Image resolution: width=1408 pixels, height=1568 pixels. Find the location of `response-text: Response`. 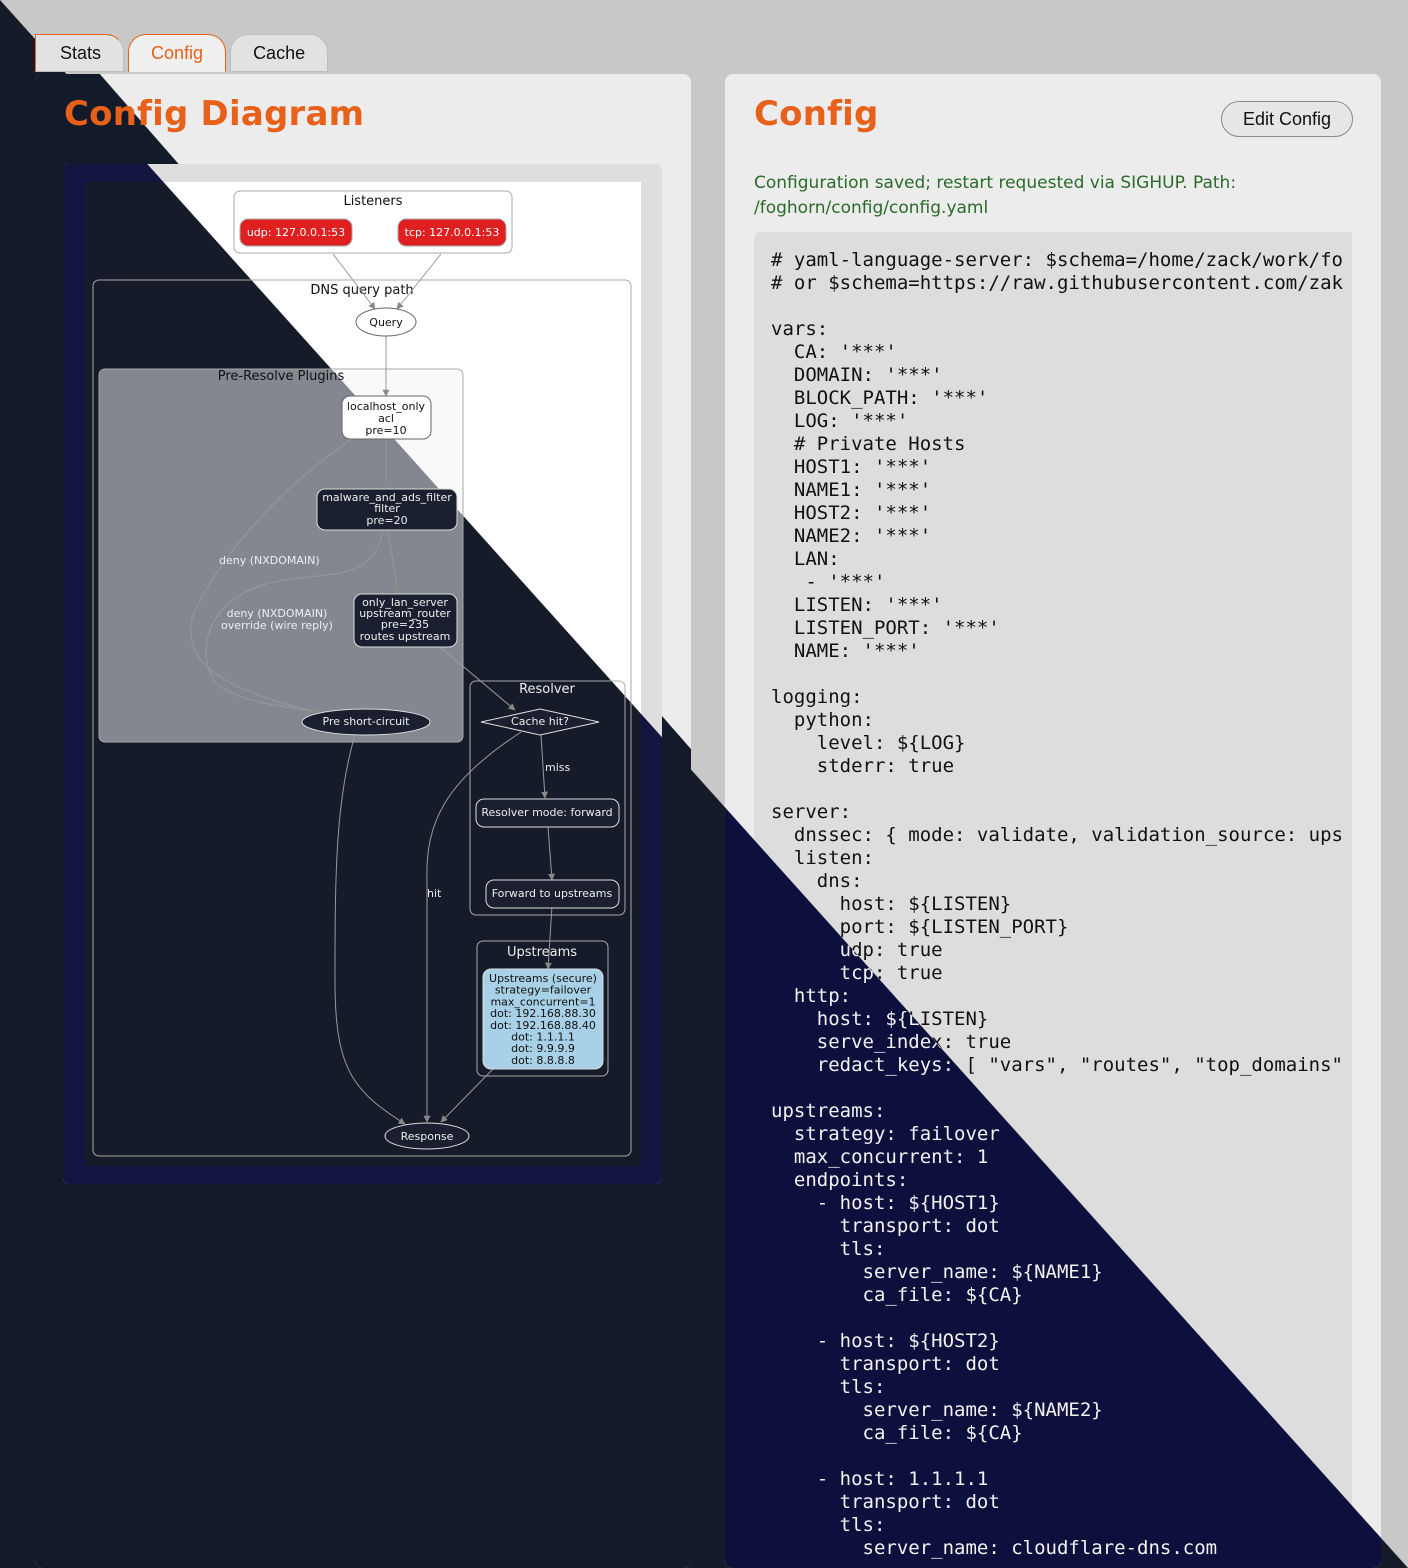

response-text: Response is located at coordinates (427, 1136).